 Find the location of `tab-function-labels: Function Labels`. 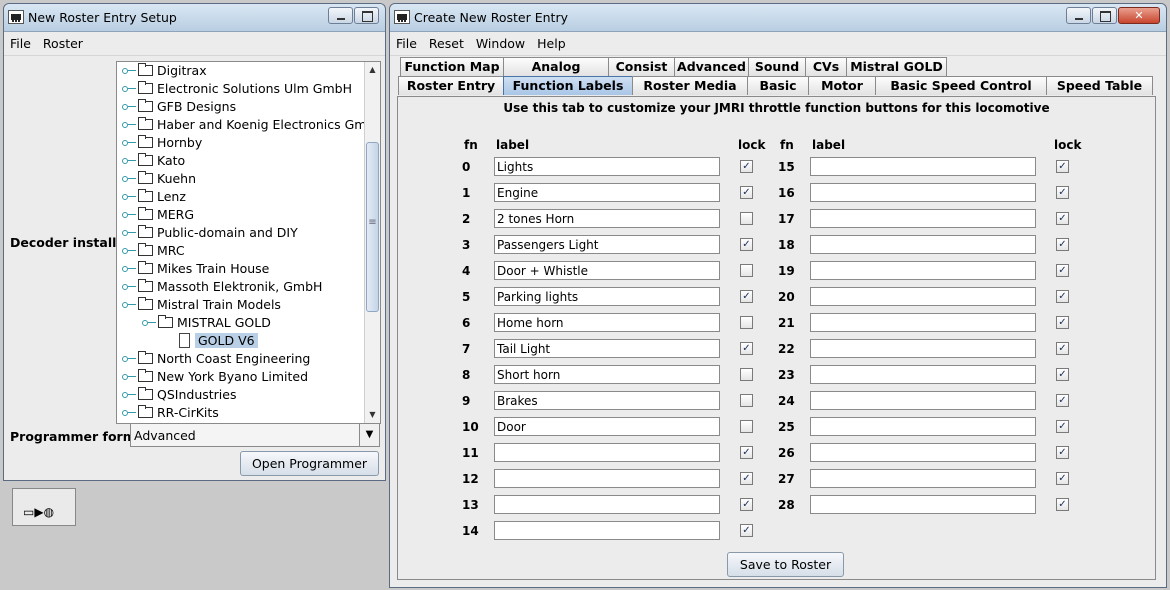

tab-function-labels: Function Labels is located at coordinates (568, 85).